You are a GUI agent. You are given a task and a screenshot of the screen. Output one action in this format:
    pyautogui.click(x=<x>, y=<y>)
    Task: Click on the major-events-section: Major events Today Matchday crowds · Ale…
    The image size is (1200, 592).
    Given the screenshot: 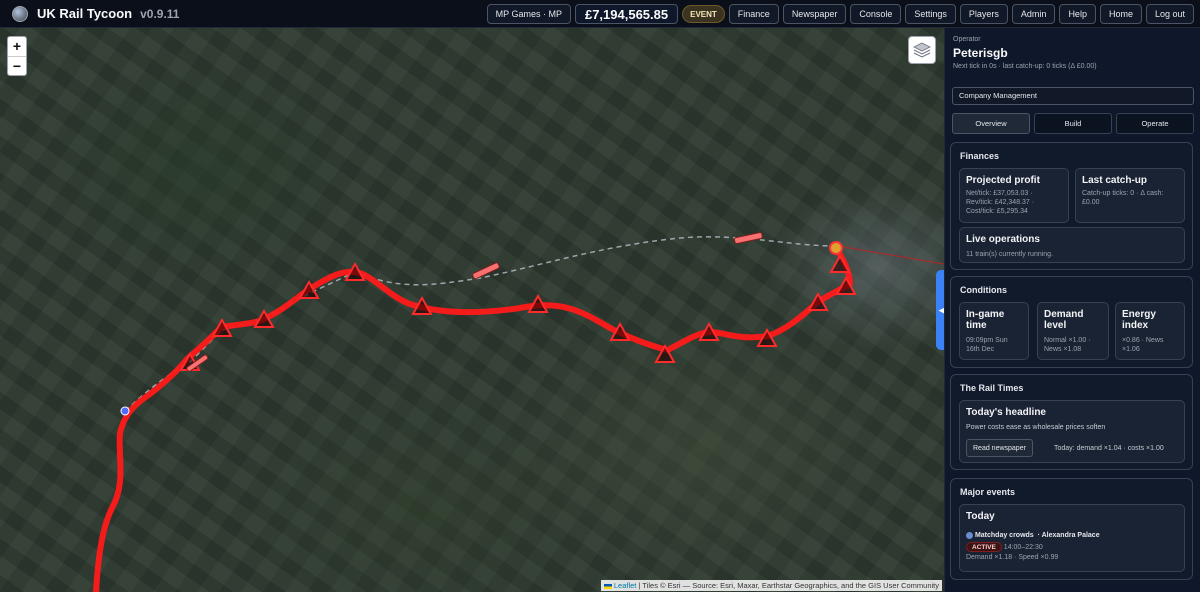 What is the action you would take?
    pyautogui.click(x=1071, y=529)
    